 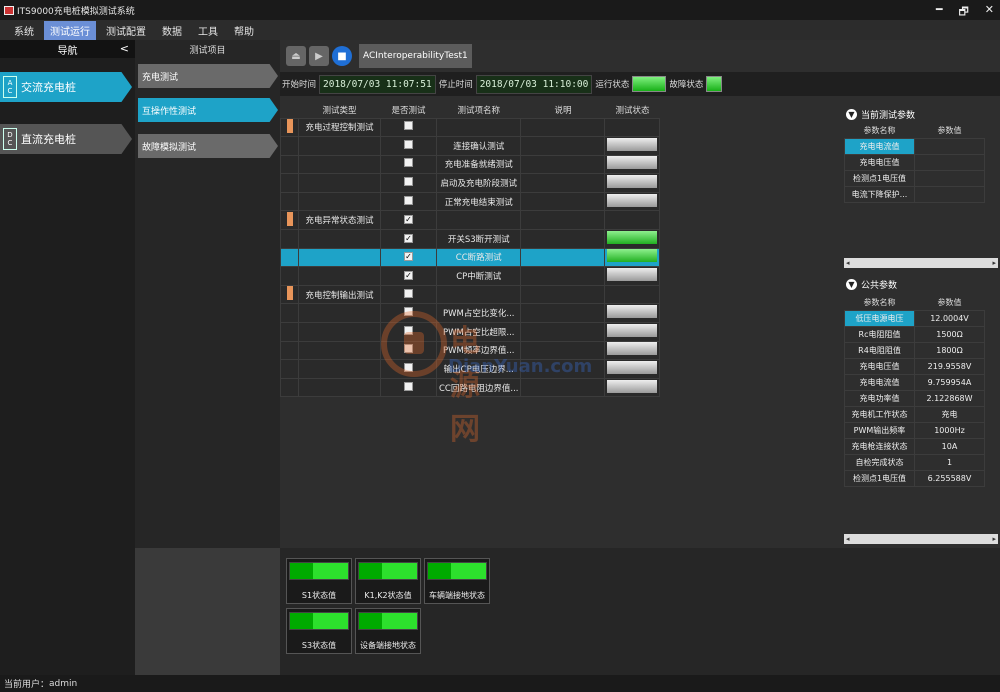 What do you see at coordinates (339, 128) in the screenshot?
I see `test-type-cell: 充电过程控制测试` at bounding box center [339, 128].